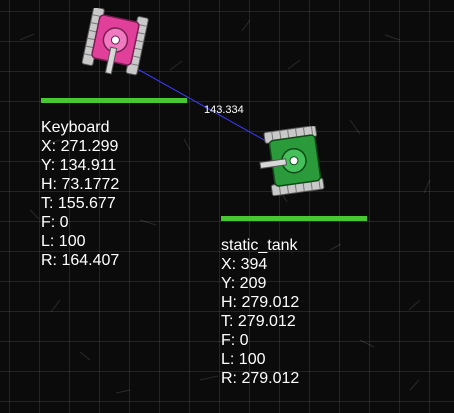 This screenshot has width=454, height=413. I want to click on heading-value: H: 279.012, so click(260, 302).